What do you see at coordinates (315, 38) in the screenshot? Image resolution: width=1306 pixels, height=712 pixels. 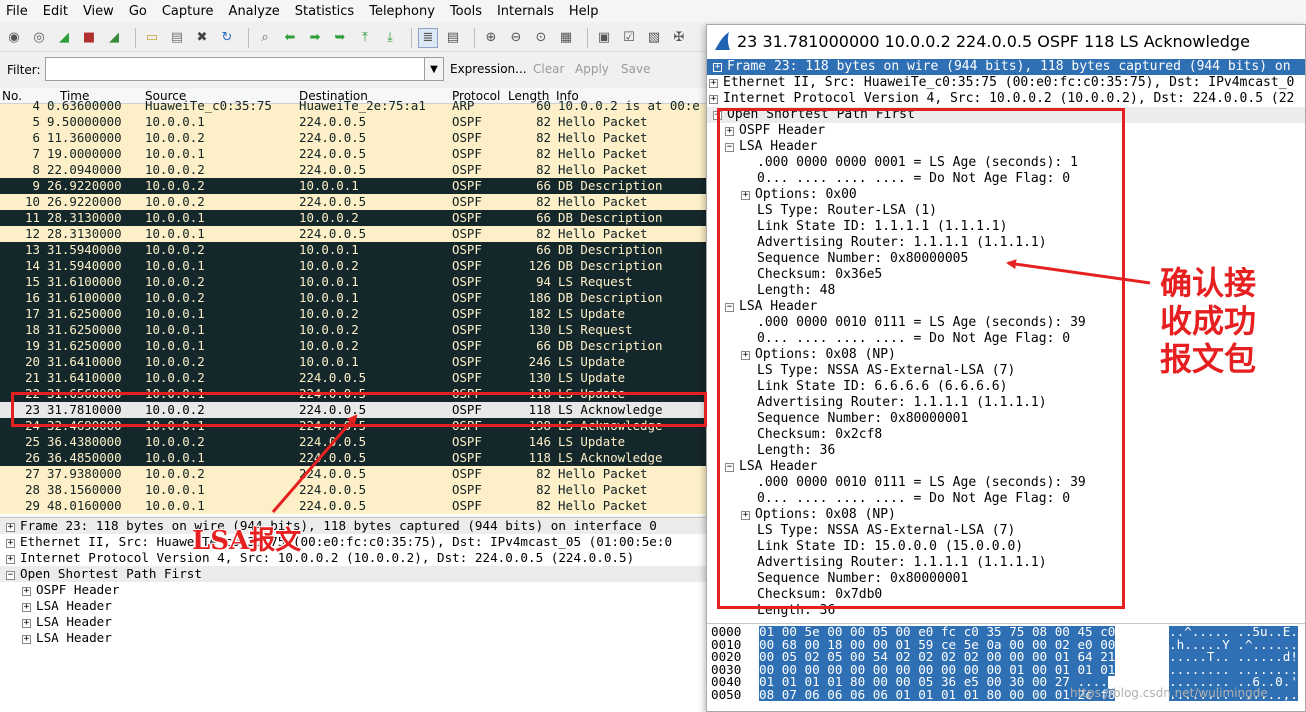 I see `forward-icon: ➡` at bounding box center [315, 38].